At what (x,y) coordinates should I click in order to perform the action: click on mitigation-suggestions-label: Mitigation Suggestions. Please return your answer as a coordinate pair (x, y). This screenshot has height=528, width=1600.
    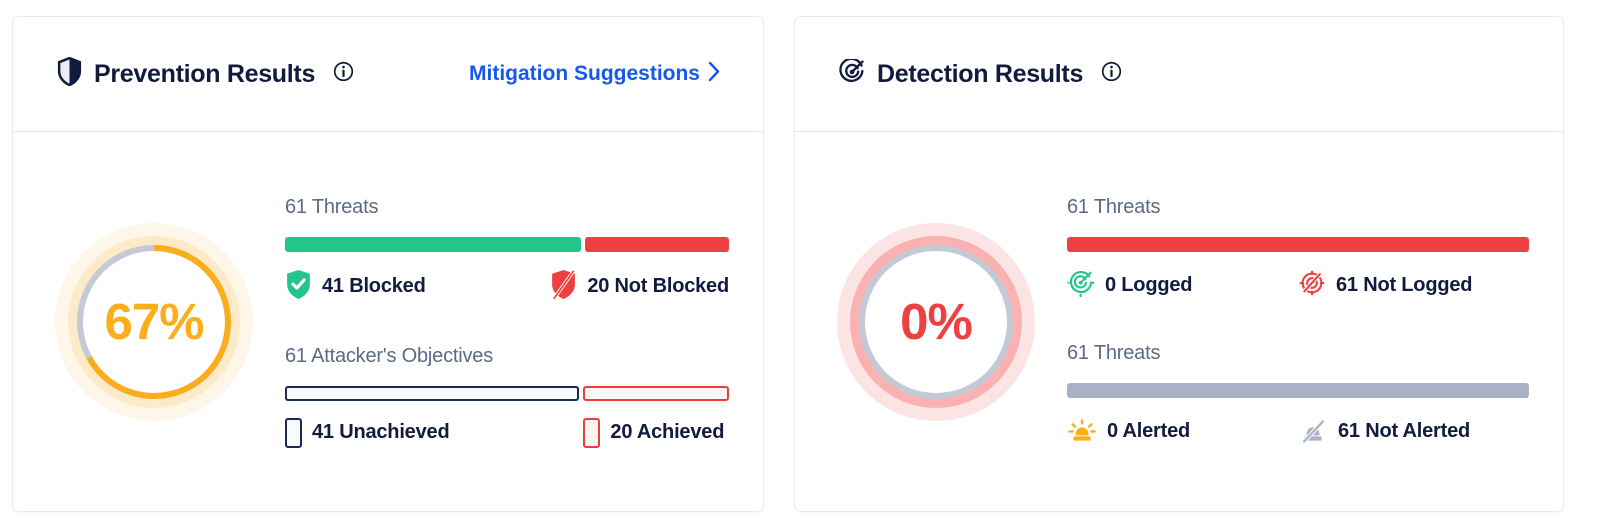
    Looking at the image, I should click on (584, 73).